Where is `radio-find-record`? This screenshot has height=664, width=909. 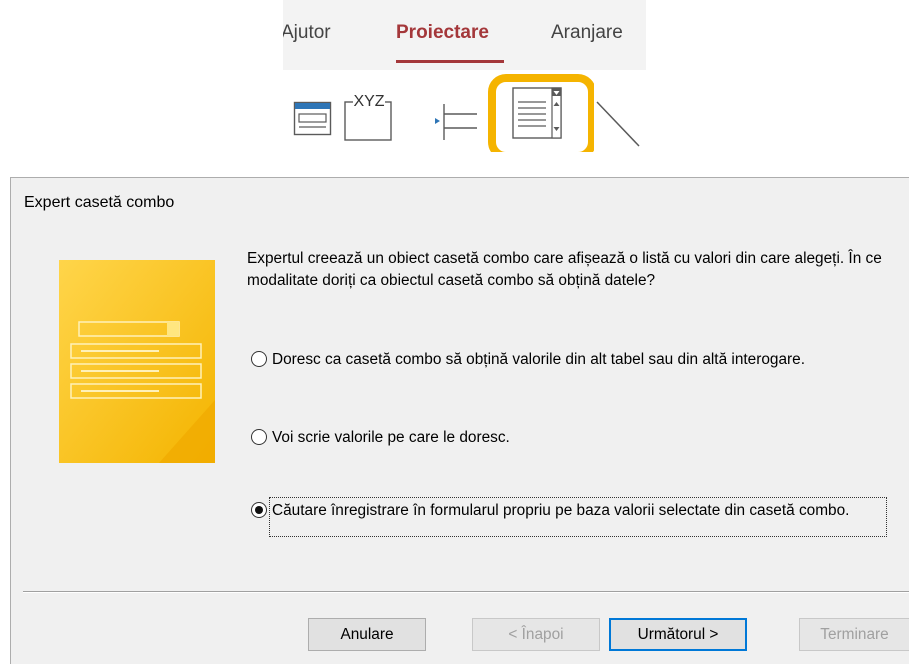
radio-find-record is located at coordinates (259, 510).